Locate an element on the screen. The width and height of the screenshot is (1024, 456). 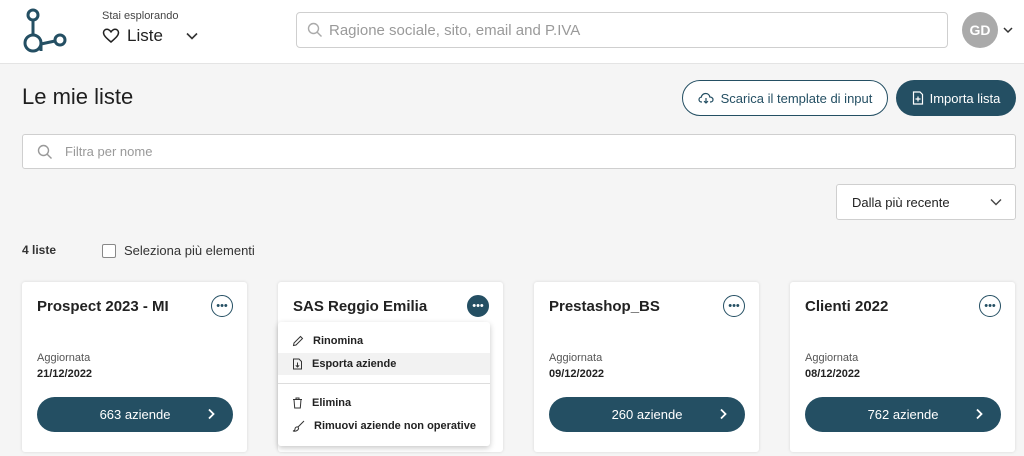
filter-by-name is located at coordinates (519, 151).